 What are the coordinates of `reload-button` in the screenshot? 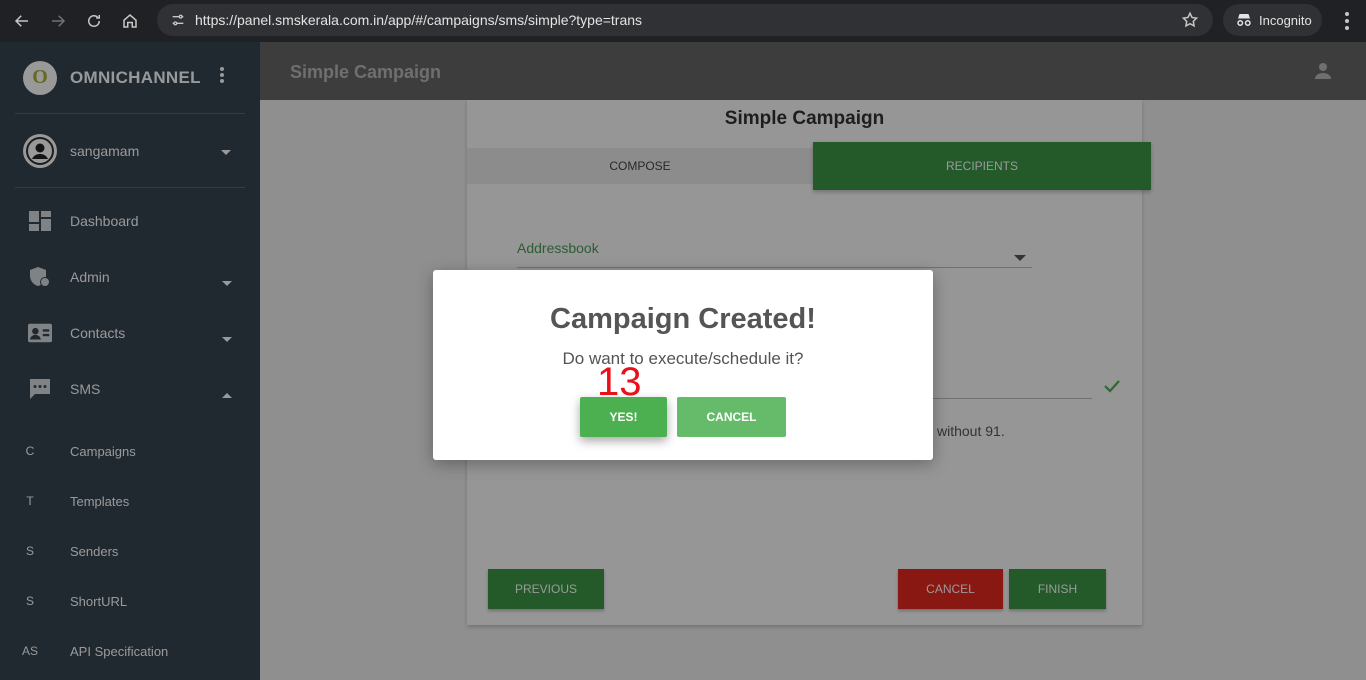 It's located at (94, 21).